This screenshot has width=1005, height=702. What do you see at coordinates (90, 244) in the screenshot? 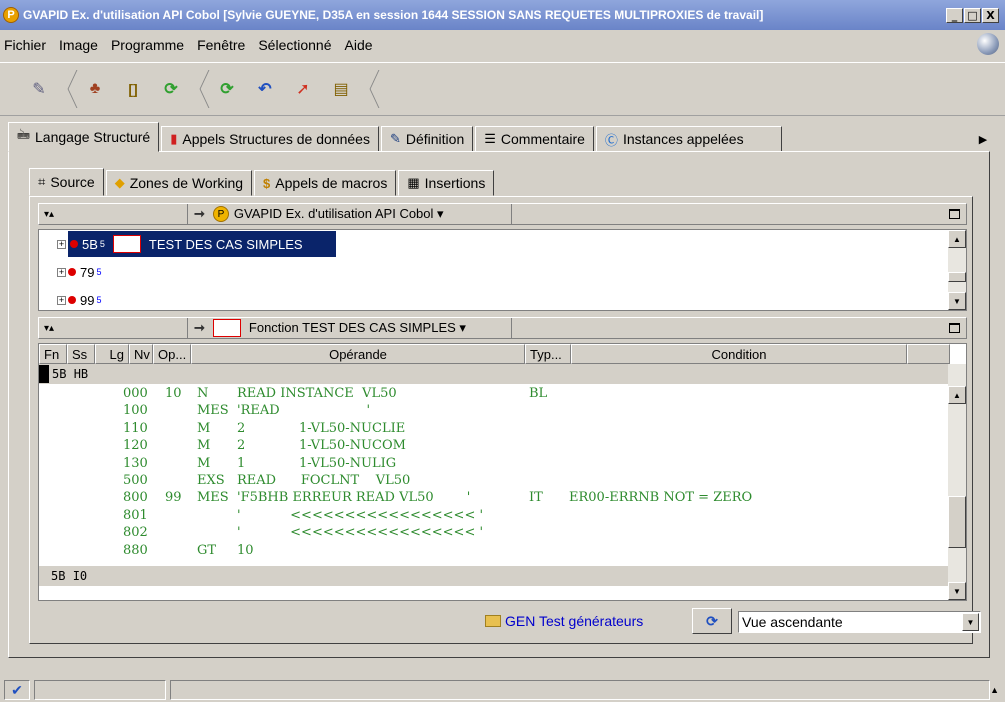
I see `tree-item-code: 5B` at bounding box center [90, 244].